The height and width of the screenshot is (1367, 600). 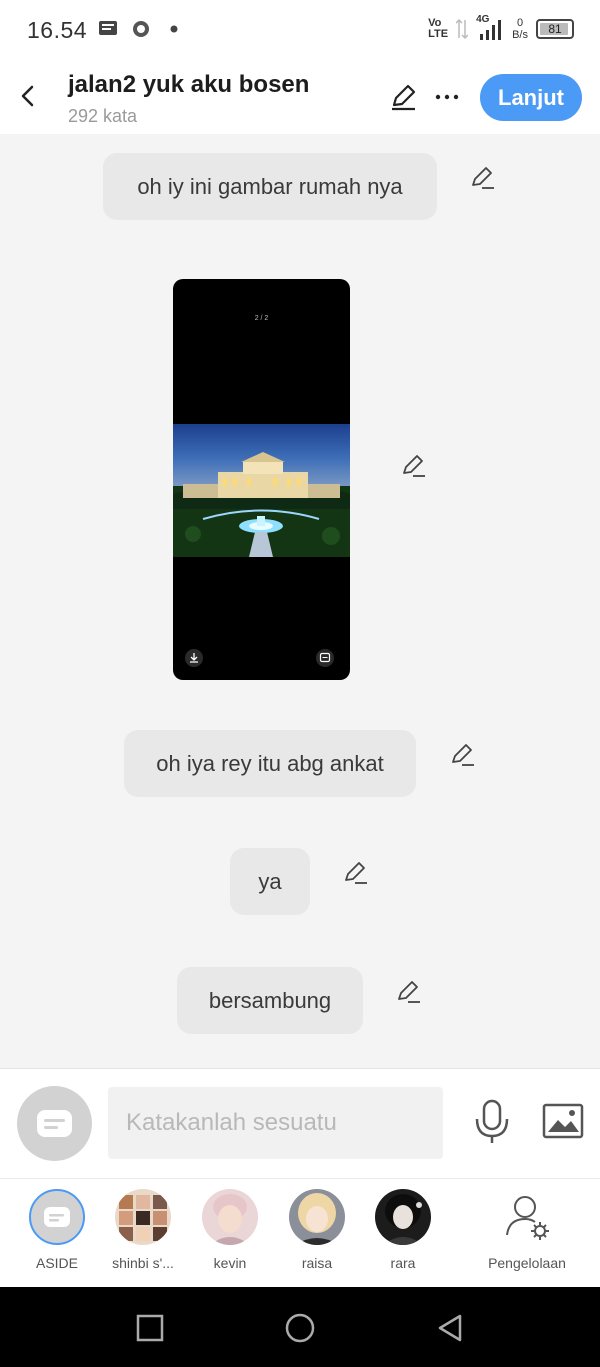 What do you see at coordinates (261, 318) in the screenshot?
I see `photo-counter: 2 / 2` at bounding box center [261, 318].